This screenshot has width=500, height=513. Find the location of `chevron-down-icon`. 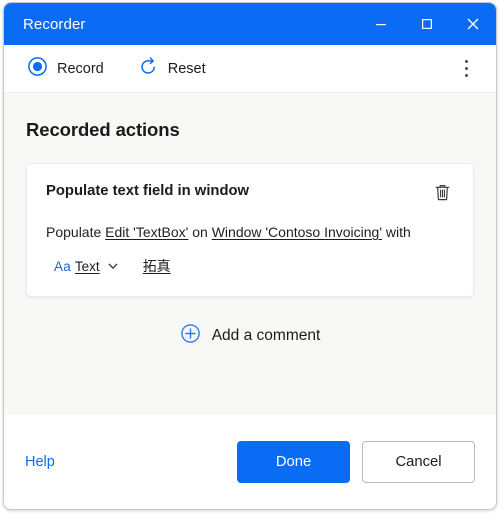

chevron-down-icon is located at coordinates (113, 266).